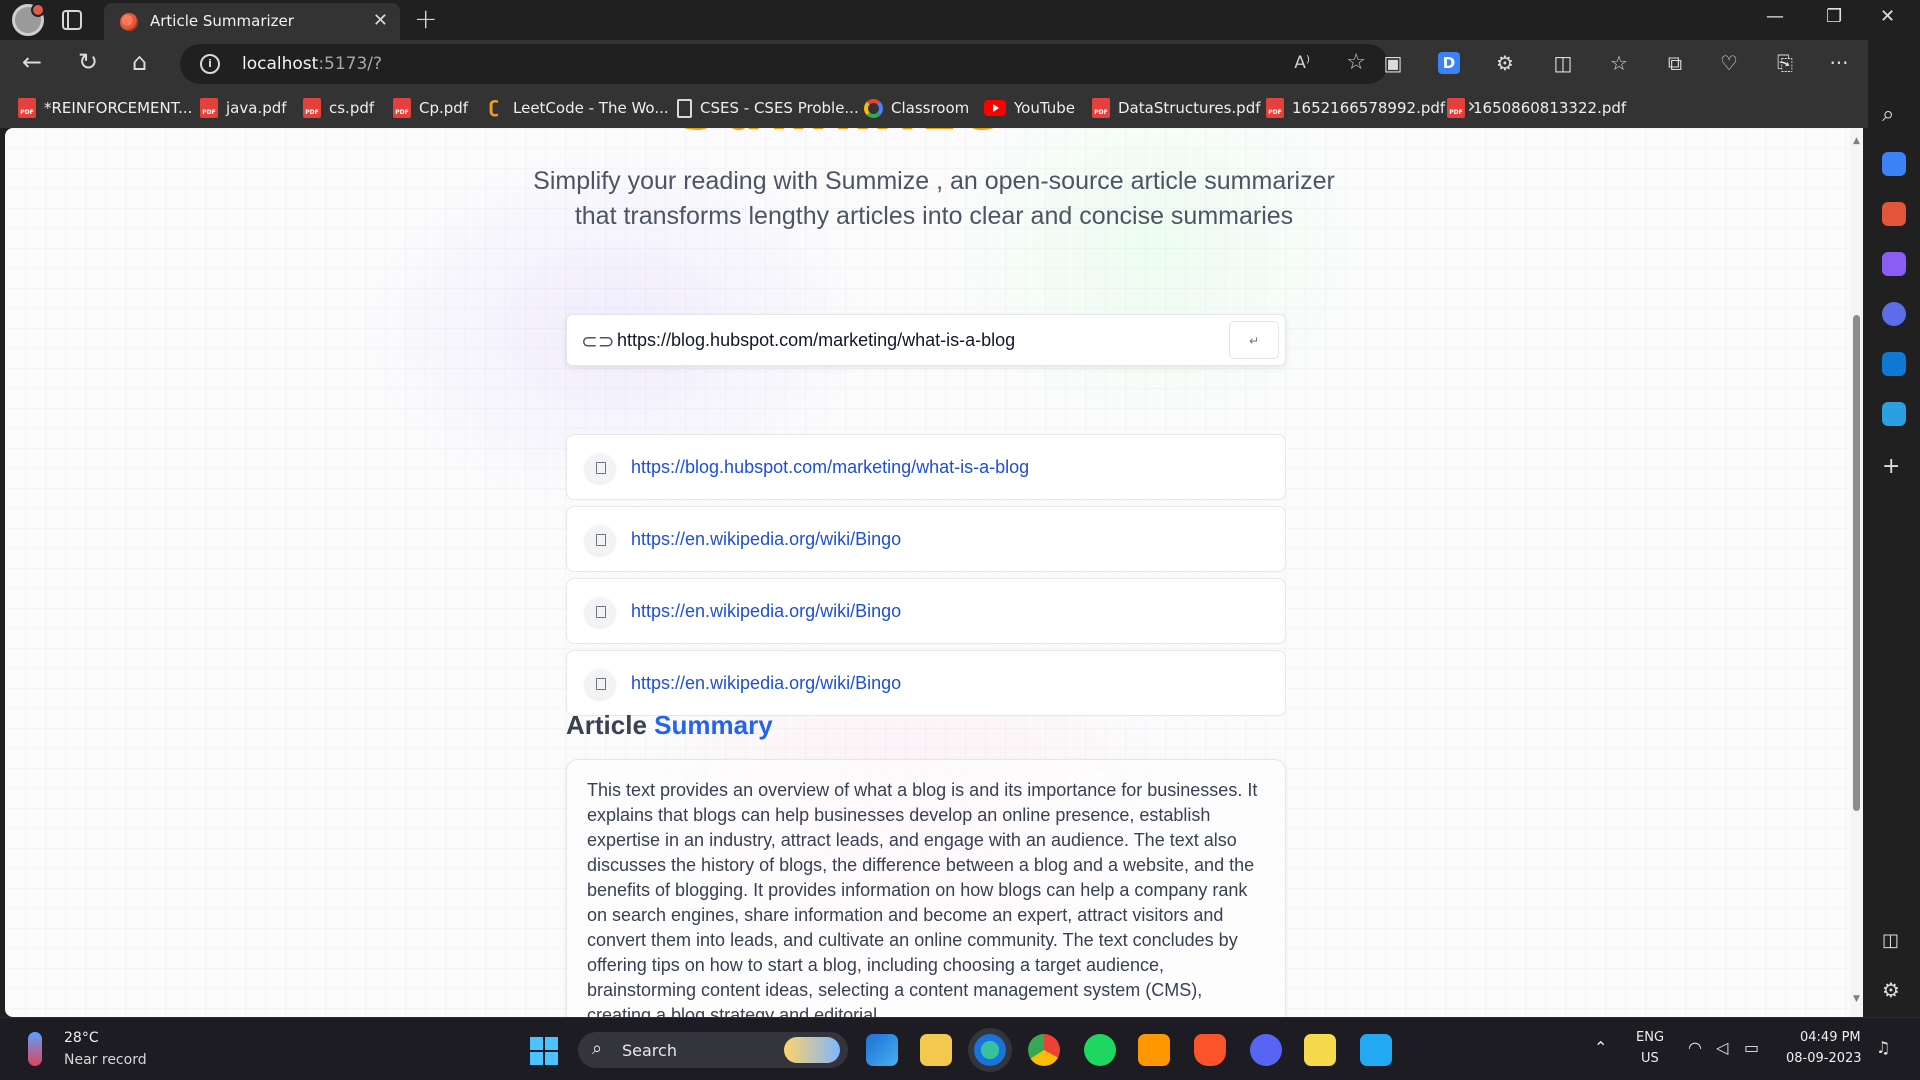 This screenshot has width=1920, height=1080. Describe the element at coordinates (252, 21) in the screenshot. I see `tab-article-summarizer: Article Summarizer ✕` at that location.